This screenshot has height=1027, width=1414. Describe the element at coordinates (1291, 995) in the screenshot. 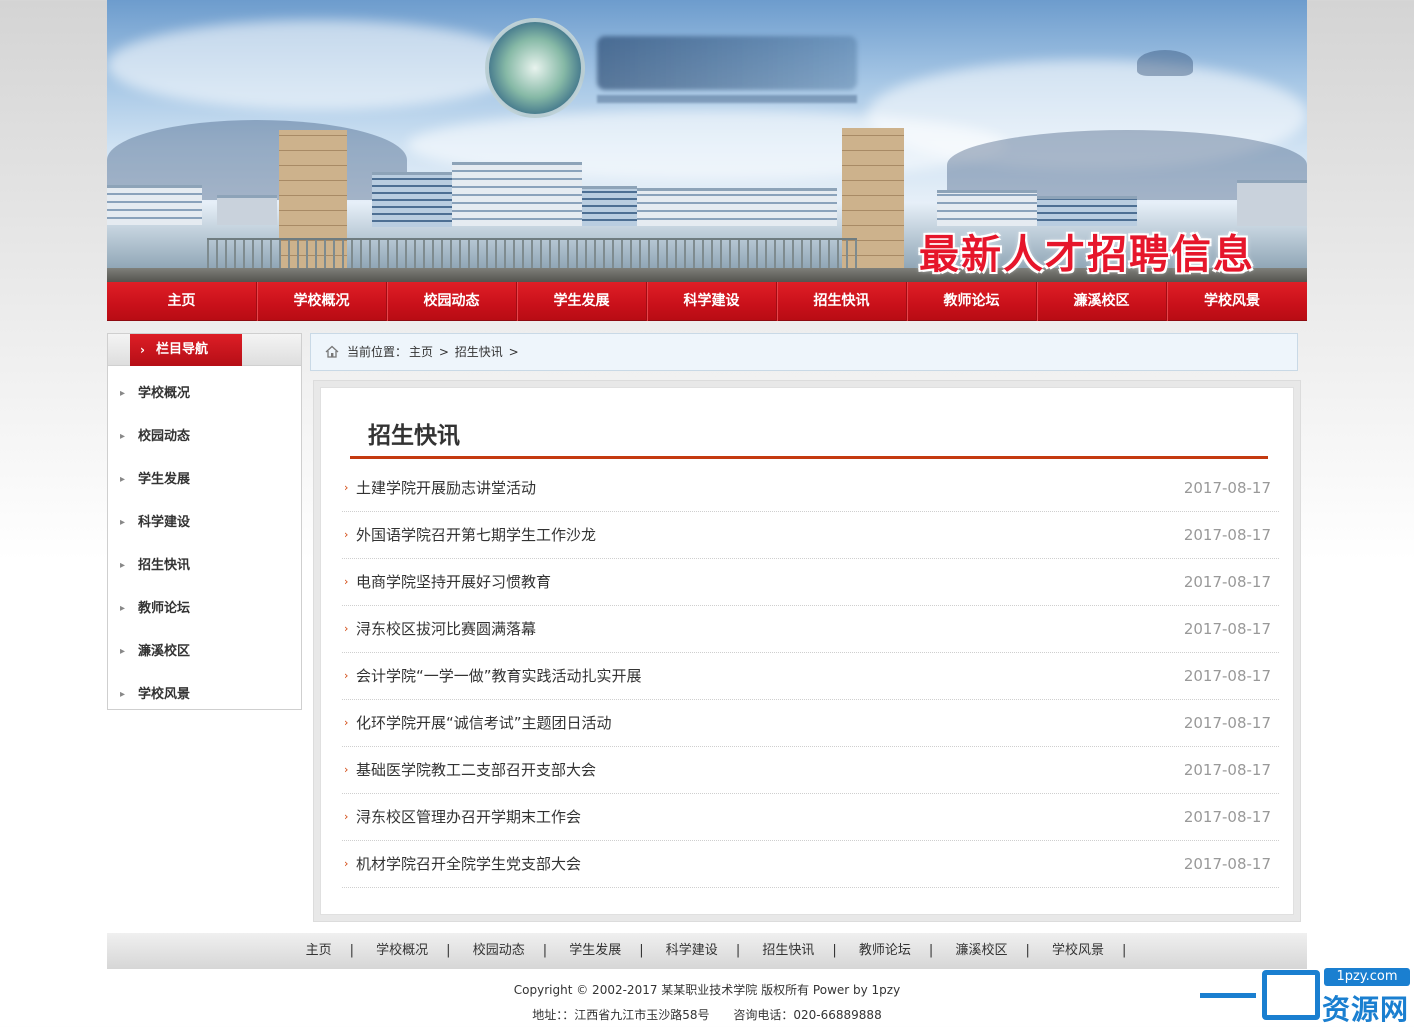

I see `watermark-box` at that location.